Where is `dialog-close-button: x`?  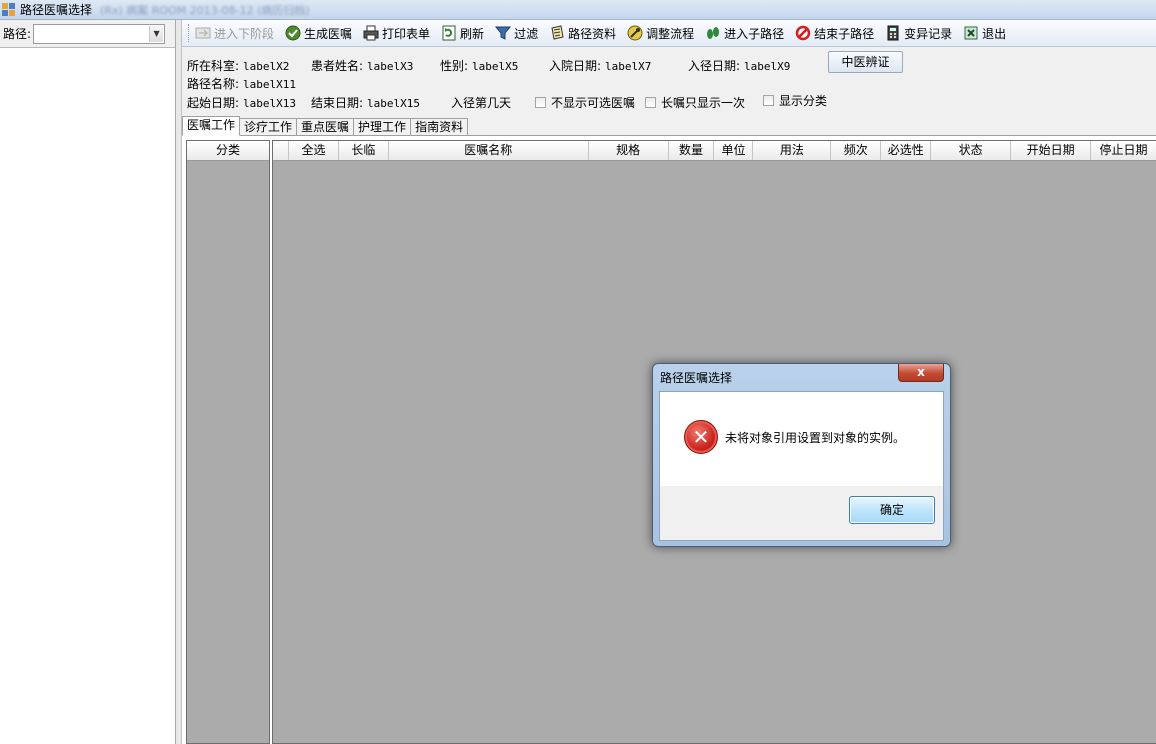
dialog-close-button: x is located at coordinates (921, 373).